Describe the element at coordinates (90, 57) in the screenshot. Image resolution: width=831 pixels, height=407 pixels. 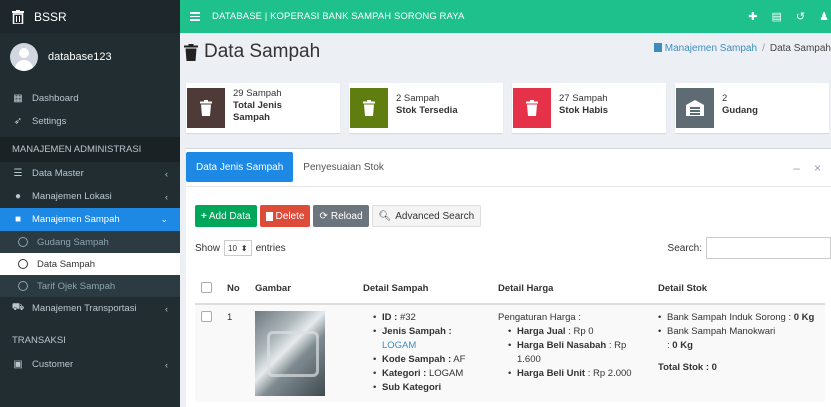
I see `user-panel: database123` at that location.